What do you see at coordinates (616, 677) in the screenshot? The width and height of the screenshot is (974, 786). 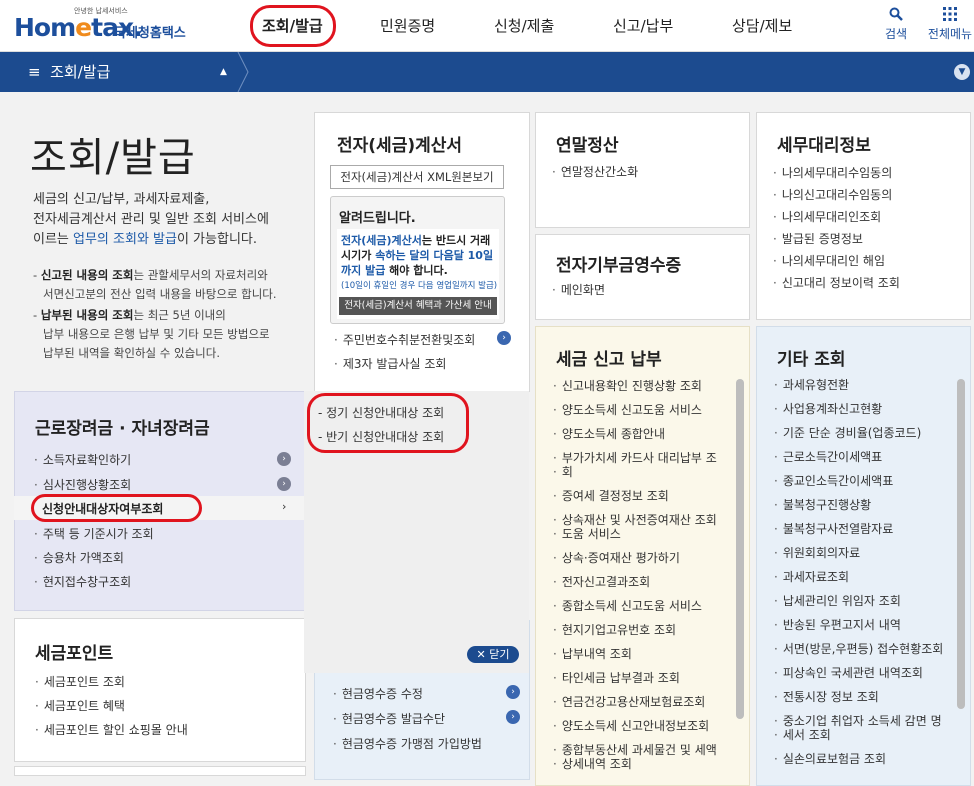 I see `taxpay-item: 타인세금 납부결과 조회` at bounding box center [616, 677].